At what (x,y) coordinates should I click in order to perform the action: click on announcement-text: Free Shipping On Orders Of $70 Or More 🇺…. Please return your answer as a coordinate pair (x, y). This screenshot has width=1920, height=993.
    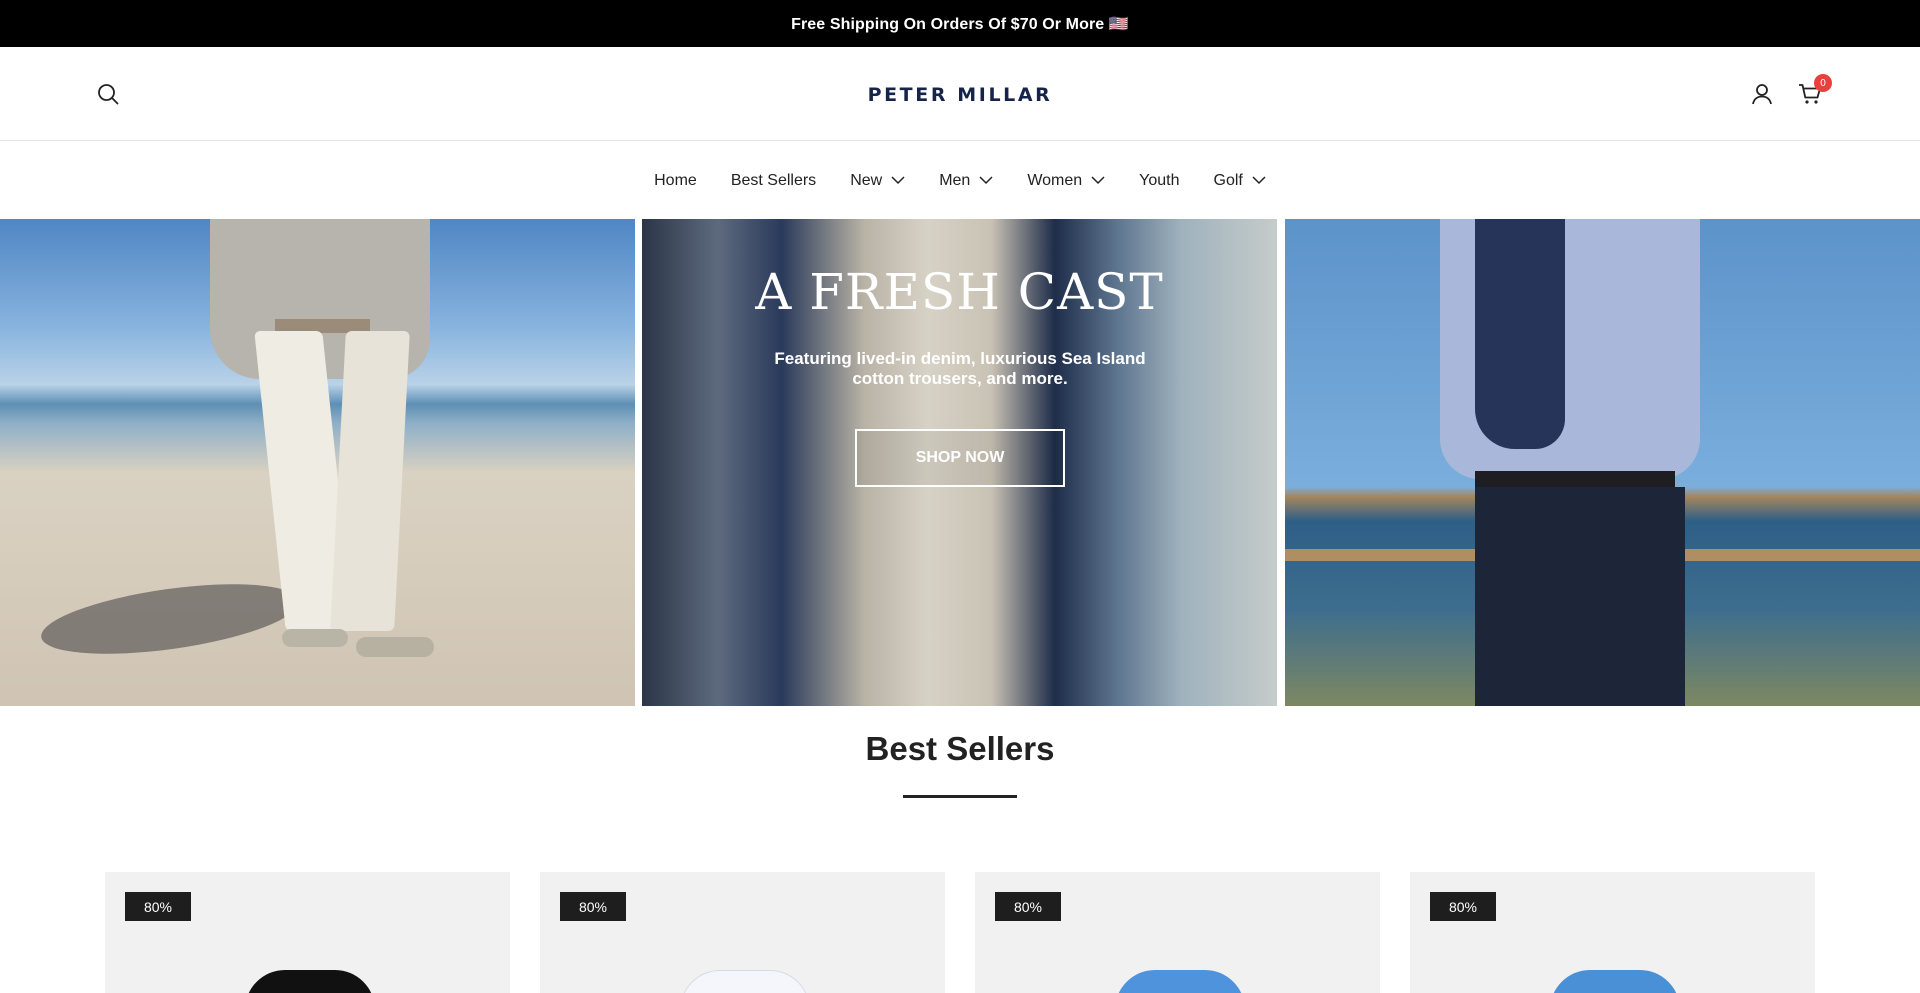
    Looking at the image, I should click on (960, 24).